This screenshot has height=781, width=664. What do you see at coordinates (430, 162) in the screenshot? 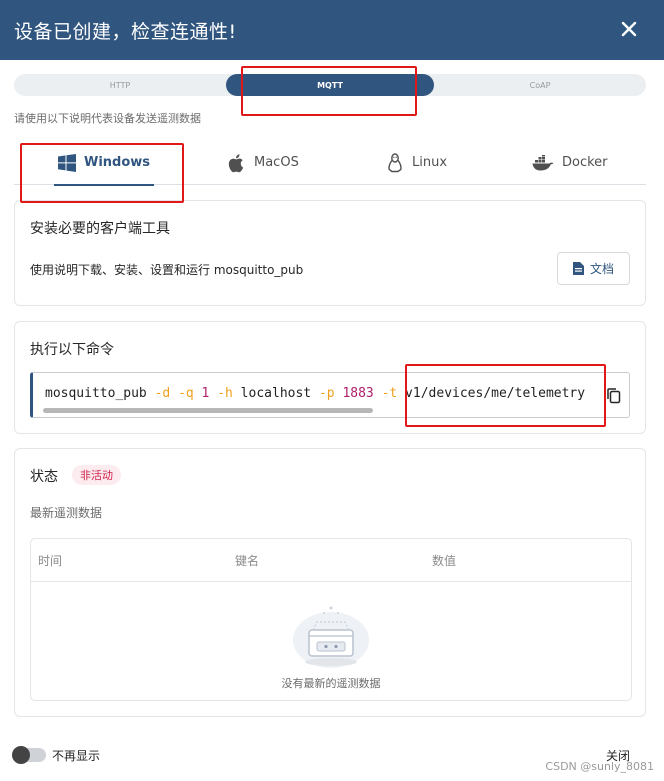
I see `tab-linux-label: Linux` at bounding box center [430, 162].